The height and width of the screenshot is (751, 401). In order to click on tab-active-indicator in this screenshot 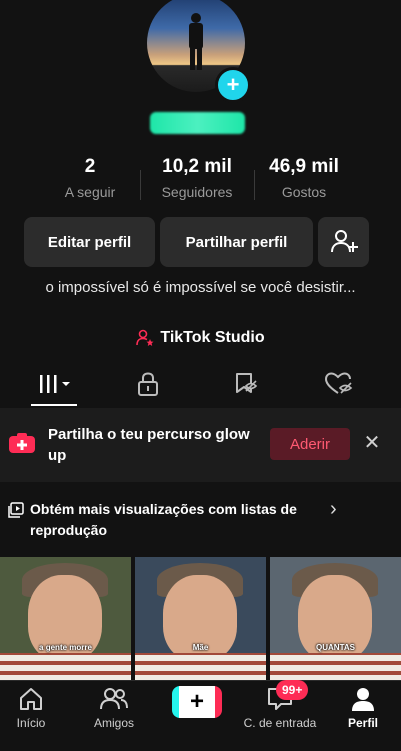, I will do `click(54, 405)`.